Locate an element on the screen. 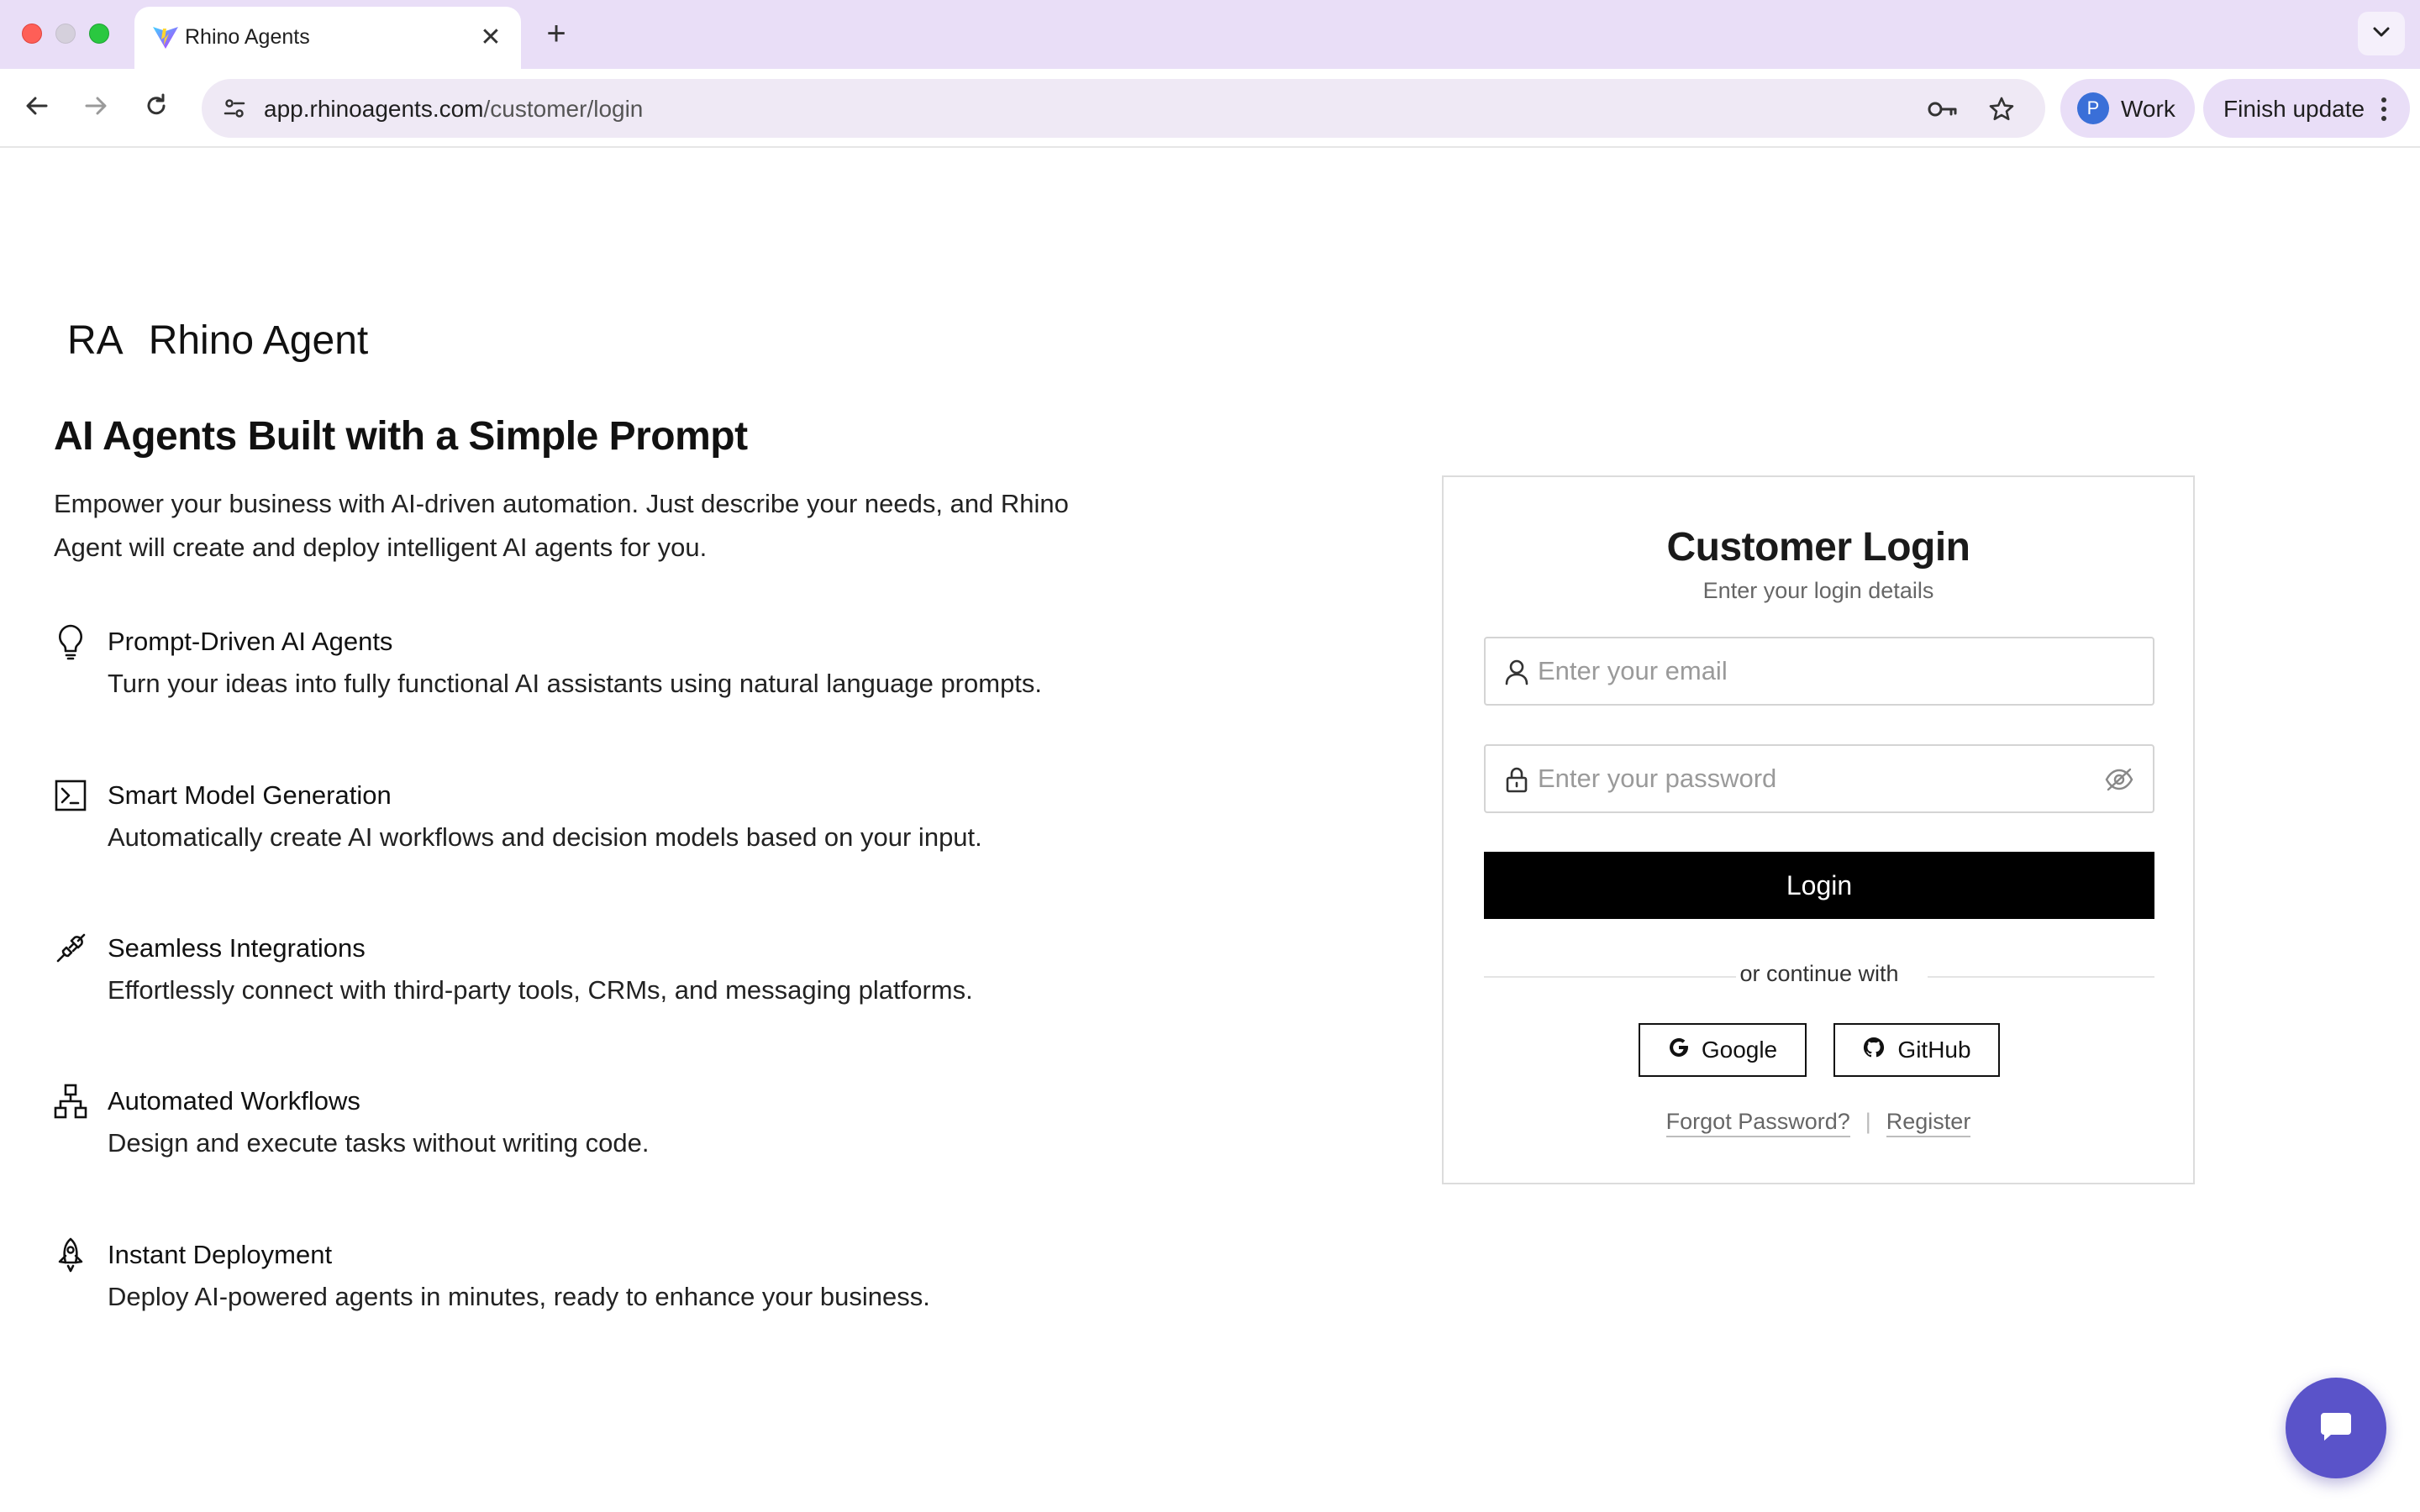 This screenshot has height=1512, width=2420. divider-text: or continue with is located at coordinates (1819, 973).